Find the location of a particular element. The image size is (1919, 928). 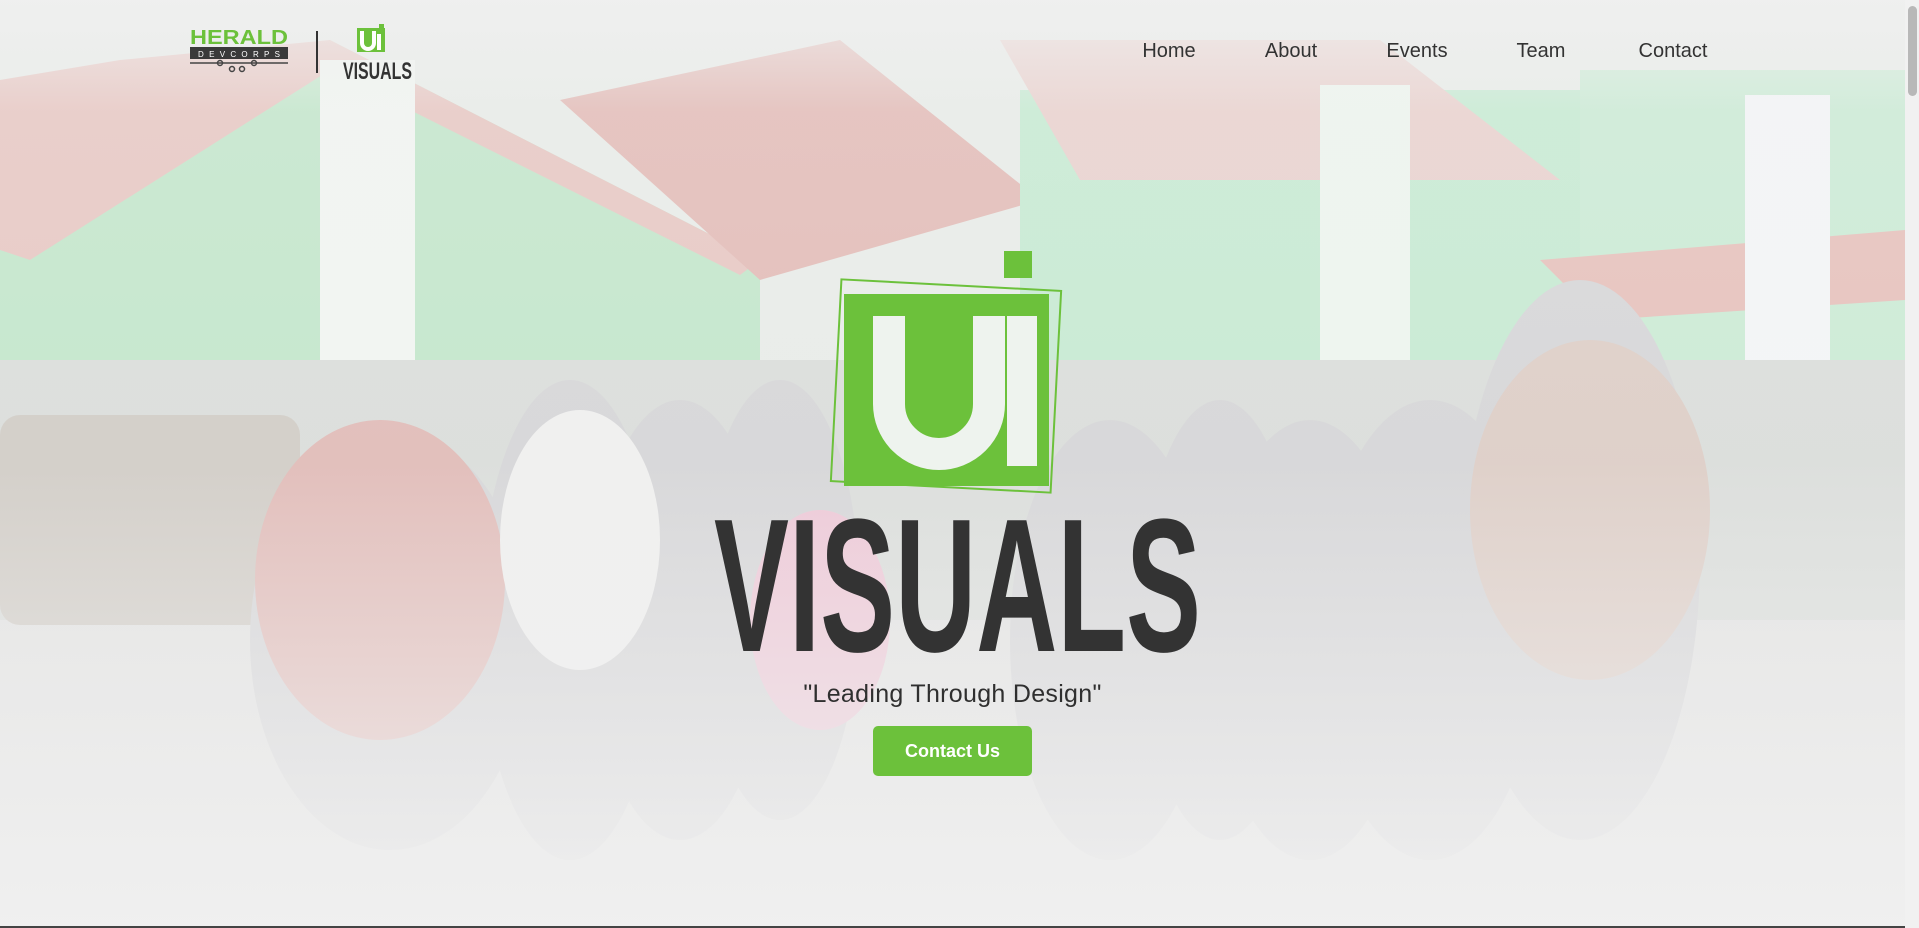

herald-devcorps-logo: HERALD DEVCORPS is located at coordinates (240, 51).